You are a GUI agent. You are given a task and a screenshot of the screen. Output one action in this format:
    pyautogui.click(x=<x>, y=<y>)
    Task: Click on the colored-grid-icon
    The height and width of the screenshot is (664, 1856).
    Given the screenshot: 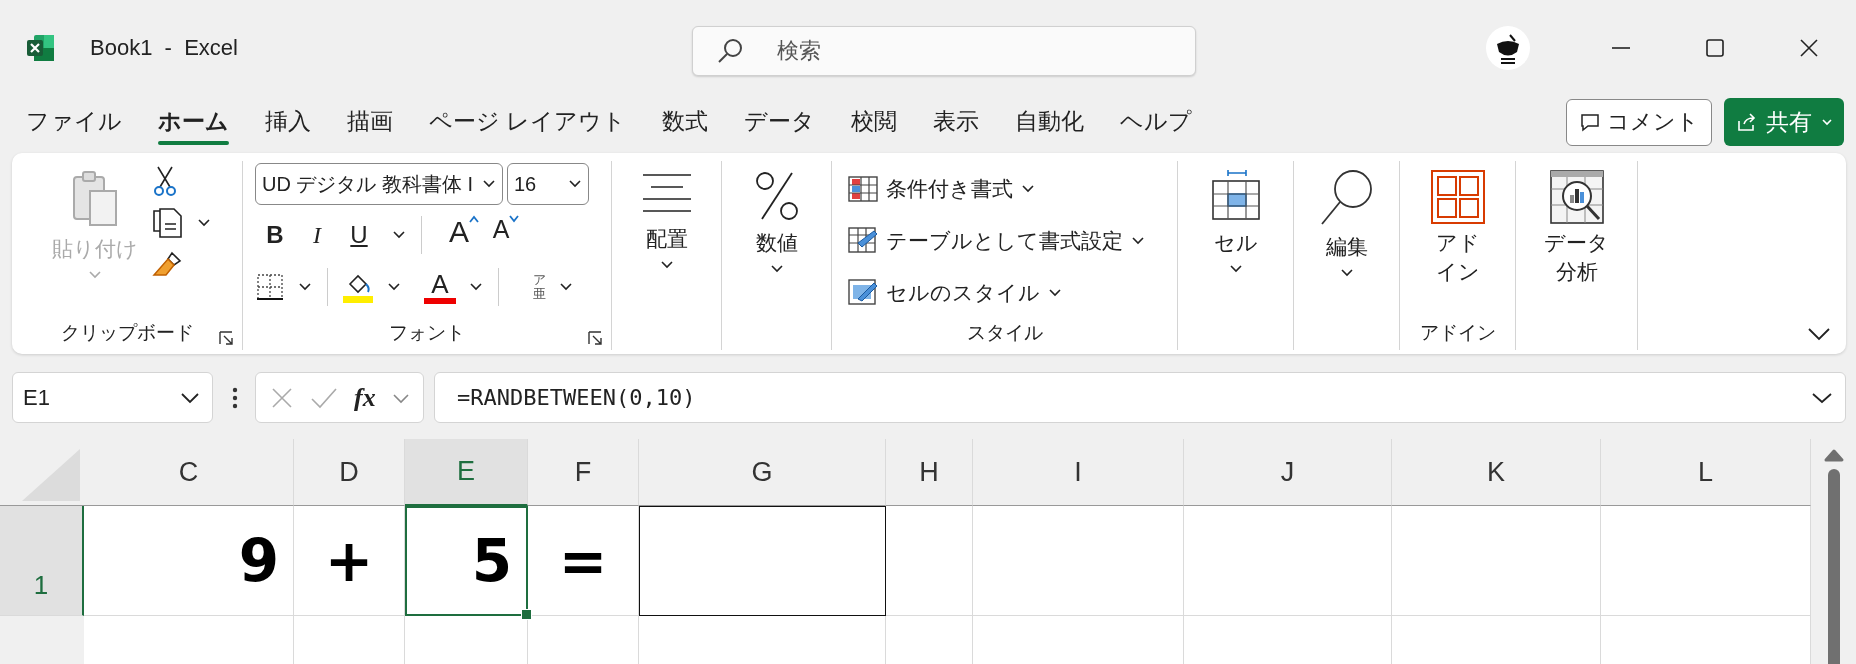 What is the action you would take?
    pyautogui.click(x=863, y=189)
    